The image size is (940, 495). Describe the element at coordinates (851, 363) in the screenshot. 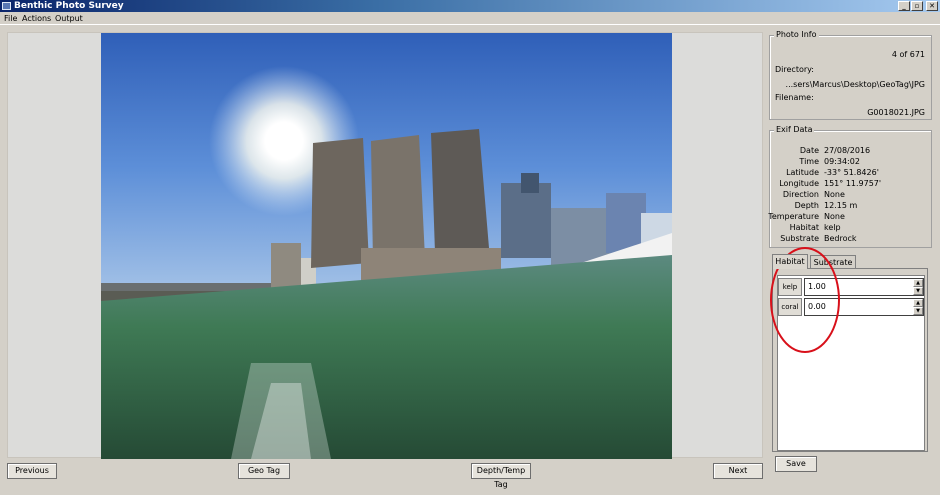

I see `habitat-list: kelp 1.00 ▲ ▼ coral 0.00 ▲ ▼` at that location.